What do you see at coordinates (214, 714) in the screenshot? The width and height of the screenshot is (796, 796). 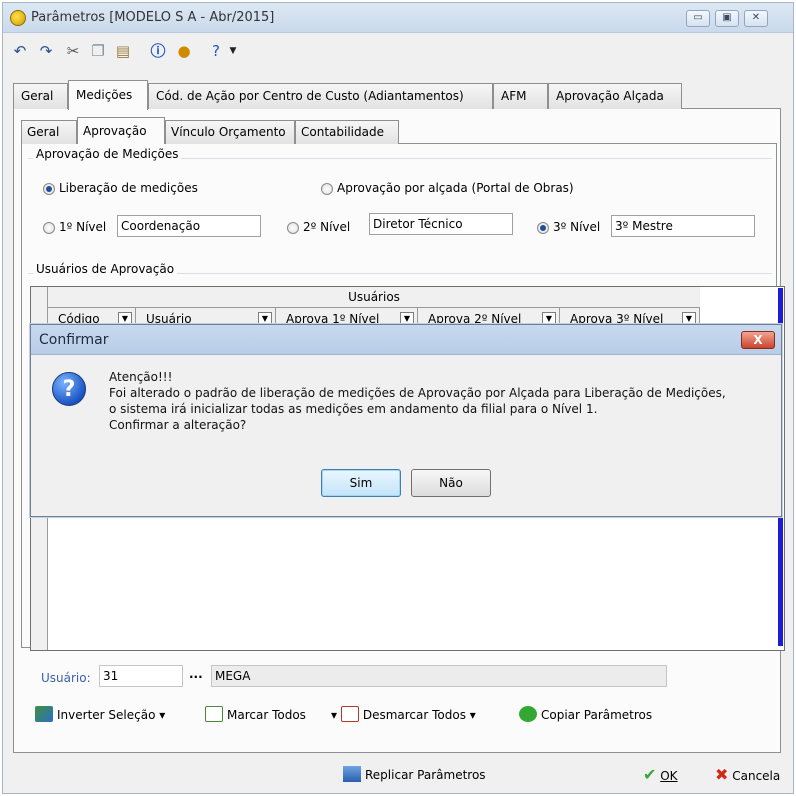 I see `checkbox-checked-icon` at bounding box center [214, 714].